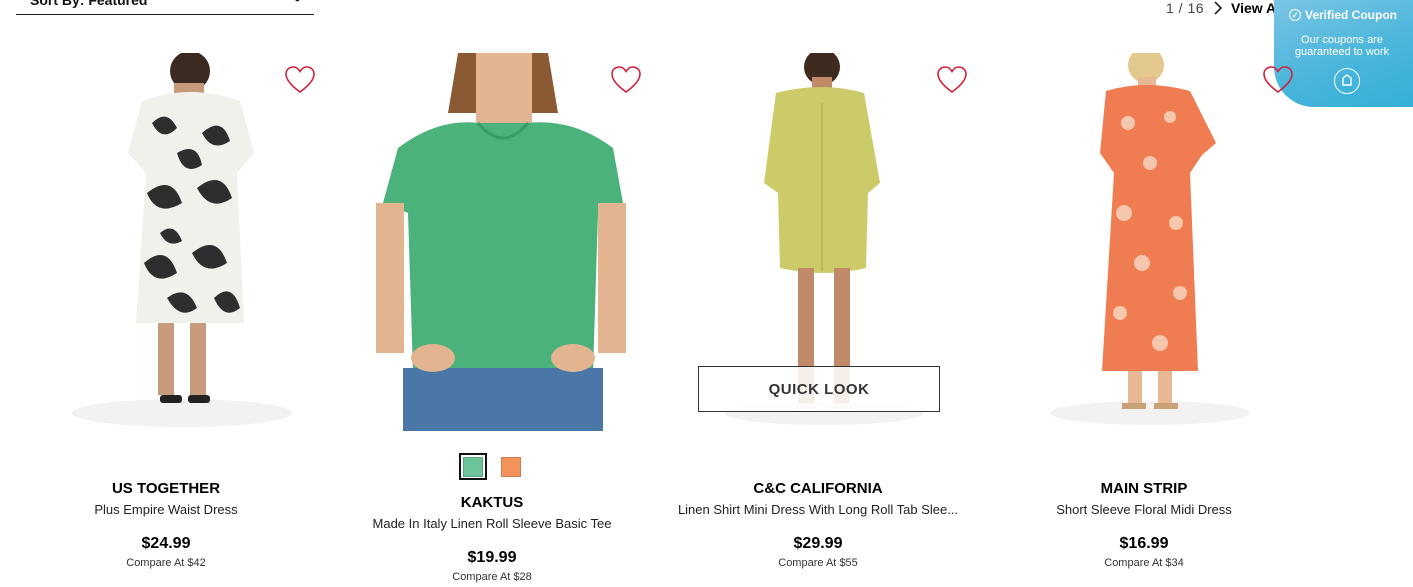  I want to click on swatch-green, so click(473, 466).